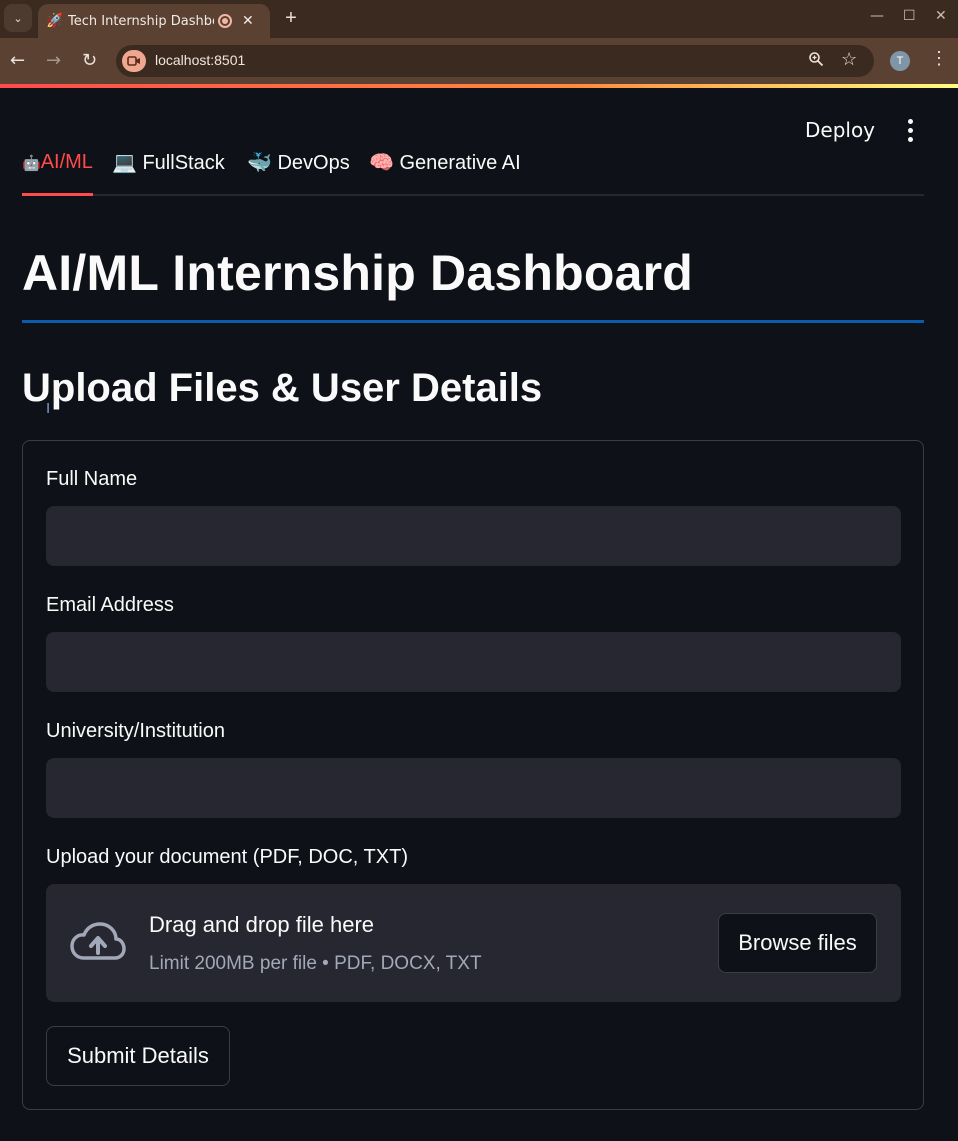 Image resolution: width=958 pixels, height=1141 pixels. I want to click on header-decoration-bar, so click(479, 86).